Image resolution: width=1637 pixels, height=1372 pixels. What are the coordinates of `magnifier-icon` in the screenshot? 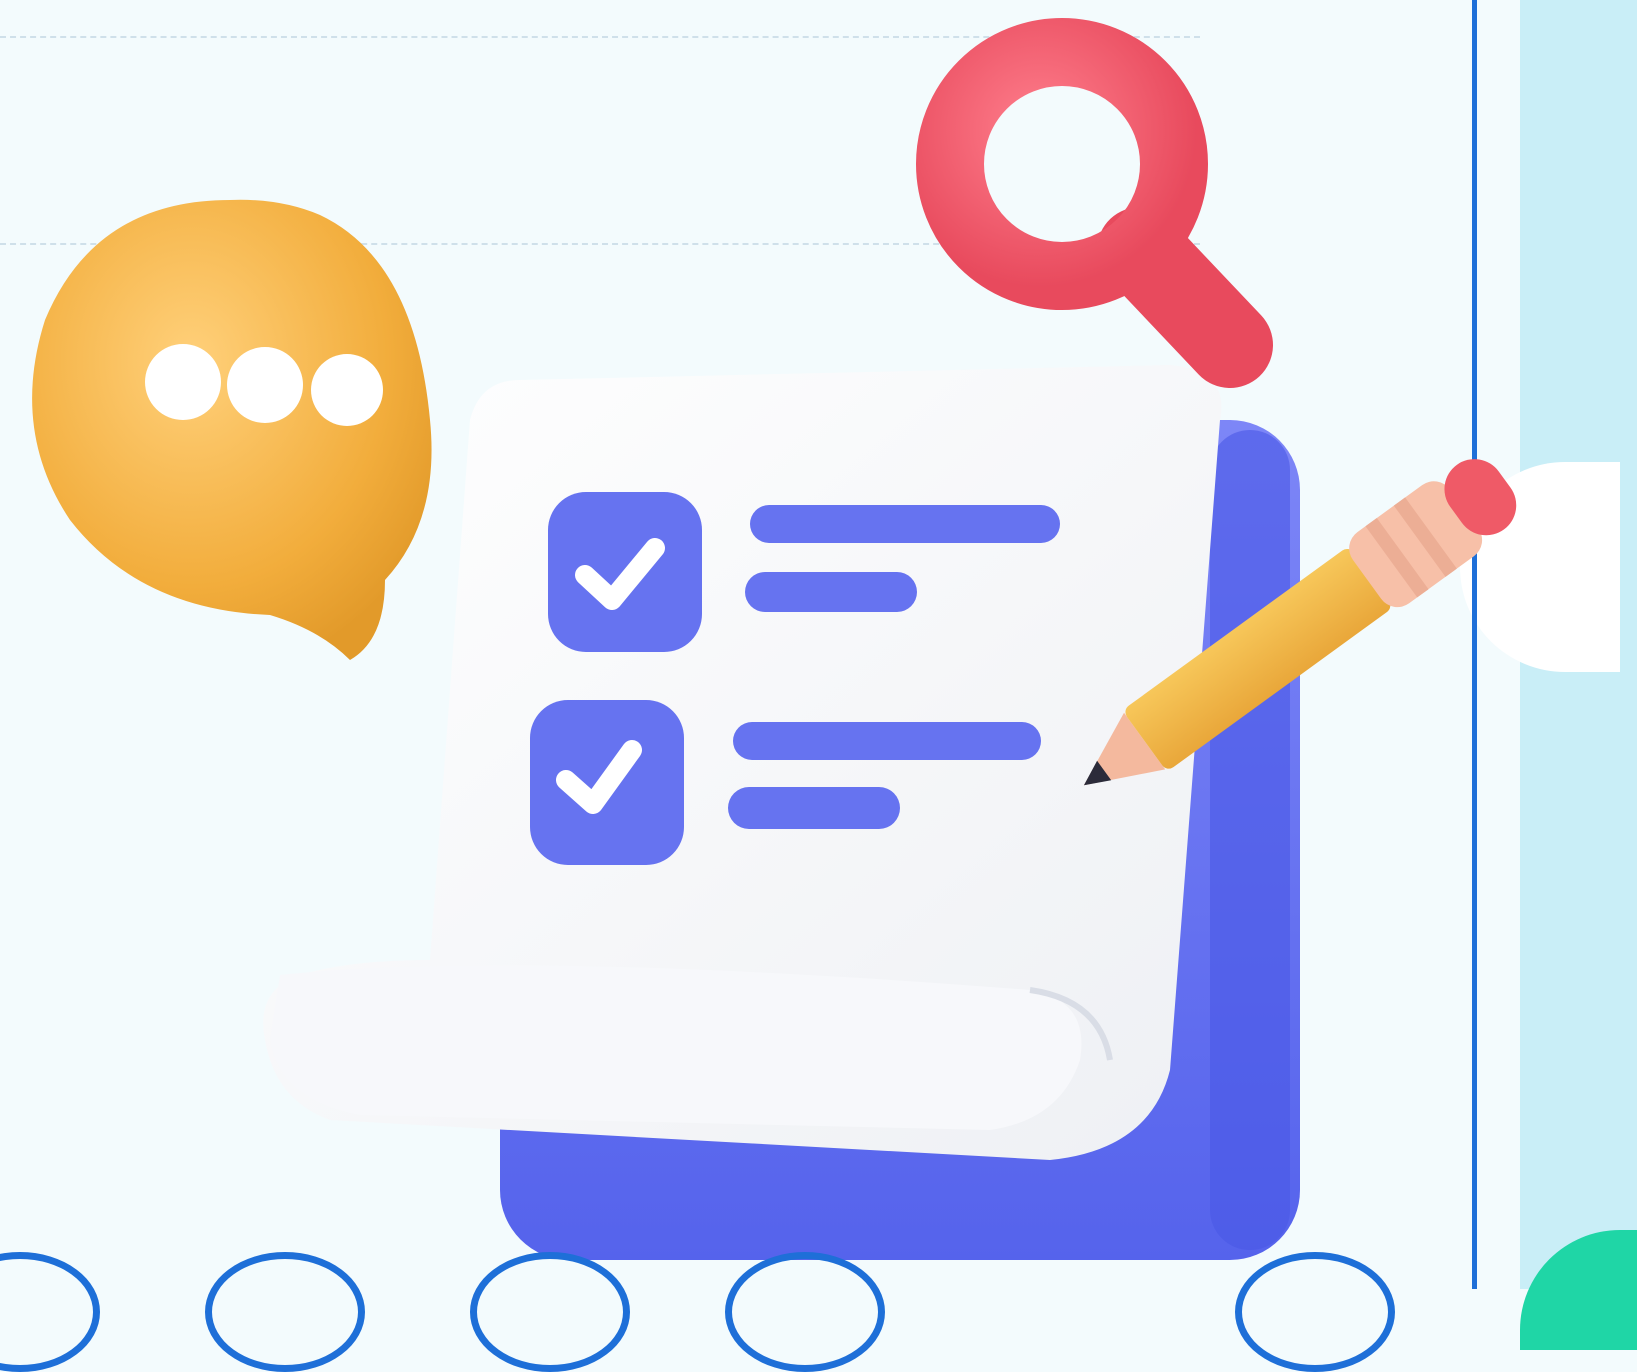 It's located at (1094, 203).